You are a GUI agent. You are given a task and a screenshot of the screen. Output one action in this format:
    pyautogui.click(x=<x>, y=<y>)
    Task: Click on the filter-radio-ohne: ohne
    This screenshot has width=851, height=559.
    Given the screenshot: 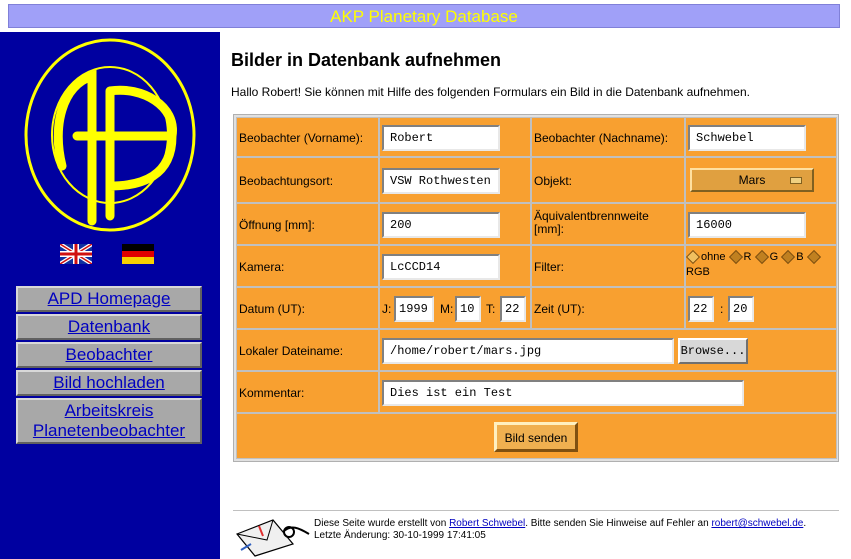 What is the action you would take?
    pyautogui.click(x=705, y=257)
    